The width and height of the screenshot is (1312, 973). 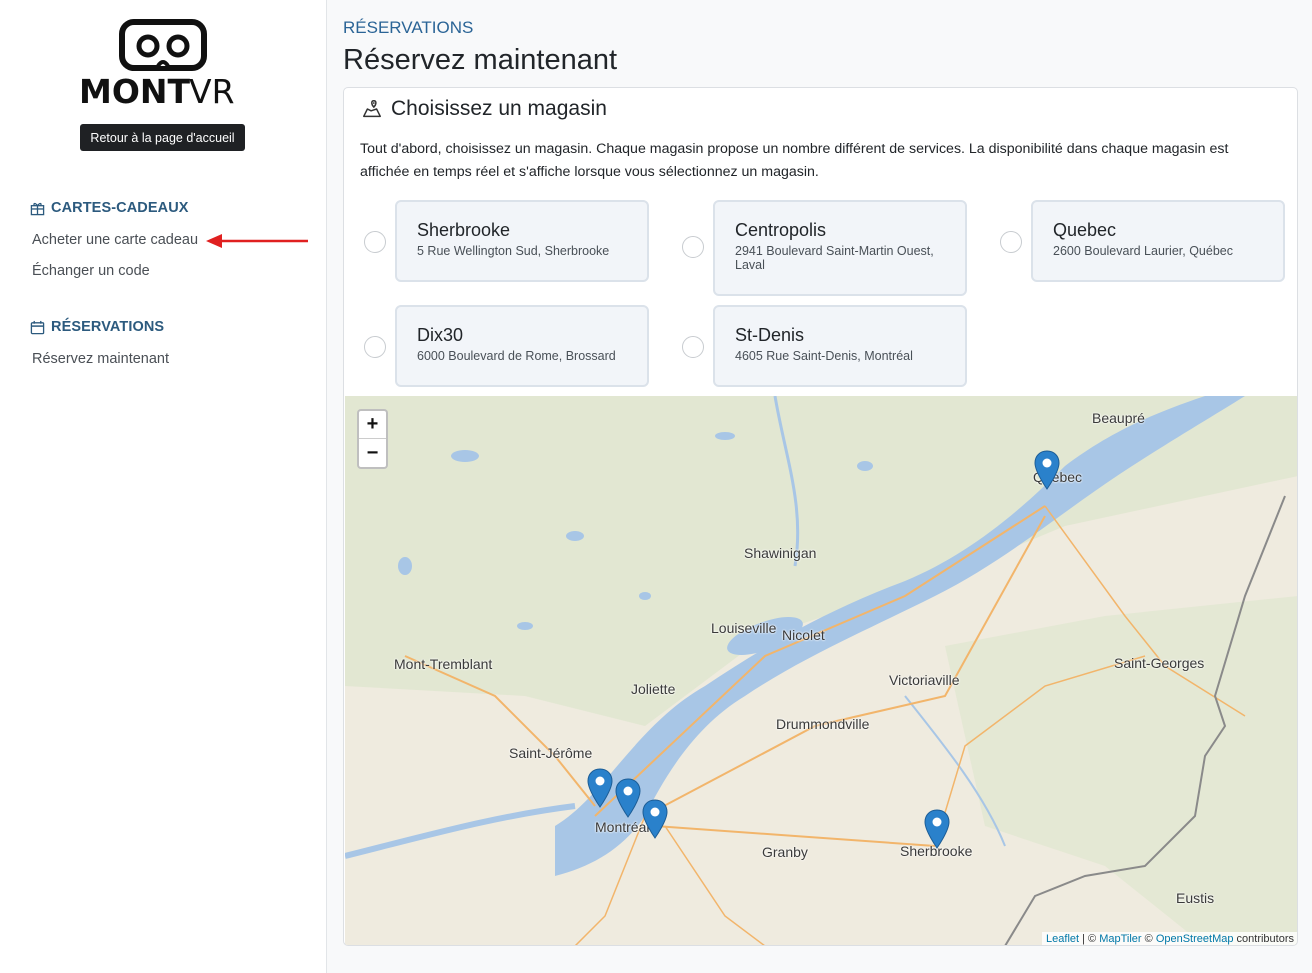 What do you see at coordinates (924, 680) in the screenshot?
I see `city-label: Victoriaville` at bounding box center [924, 680].